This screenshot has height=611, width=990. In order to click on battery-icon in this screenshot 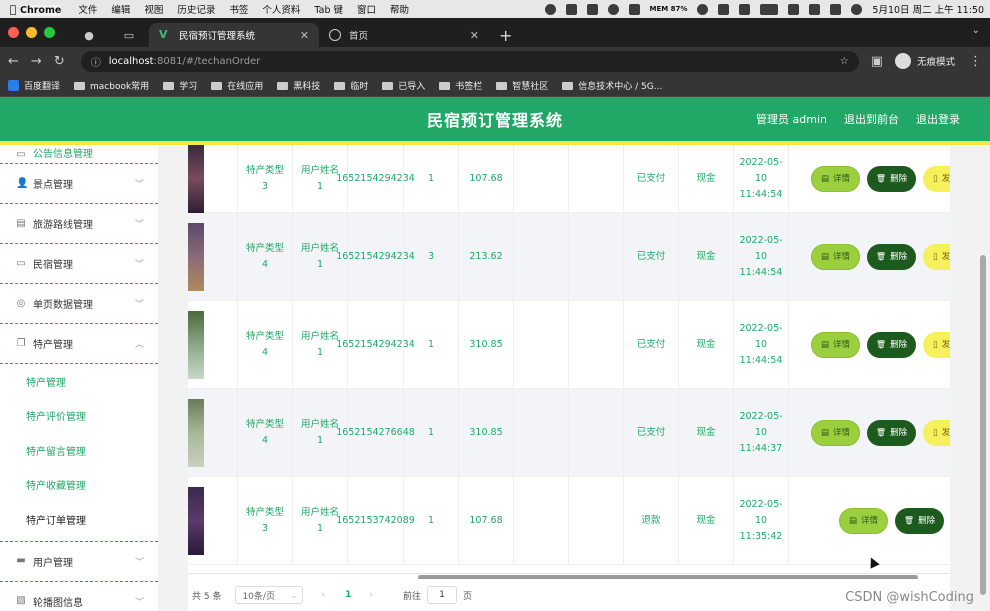, I will do `click(769, 9)`.